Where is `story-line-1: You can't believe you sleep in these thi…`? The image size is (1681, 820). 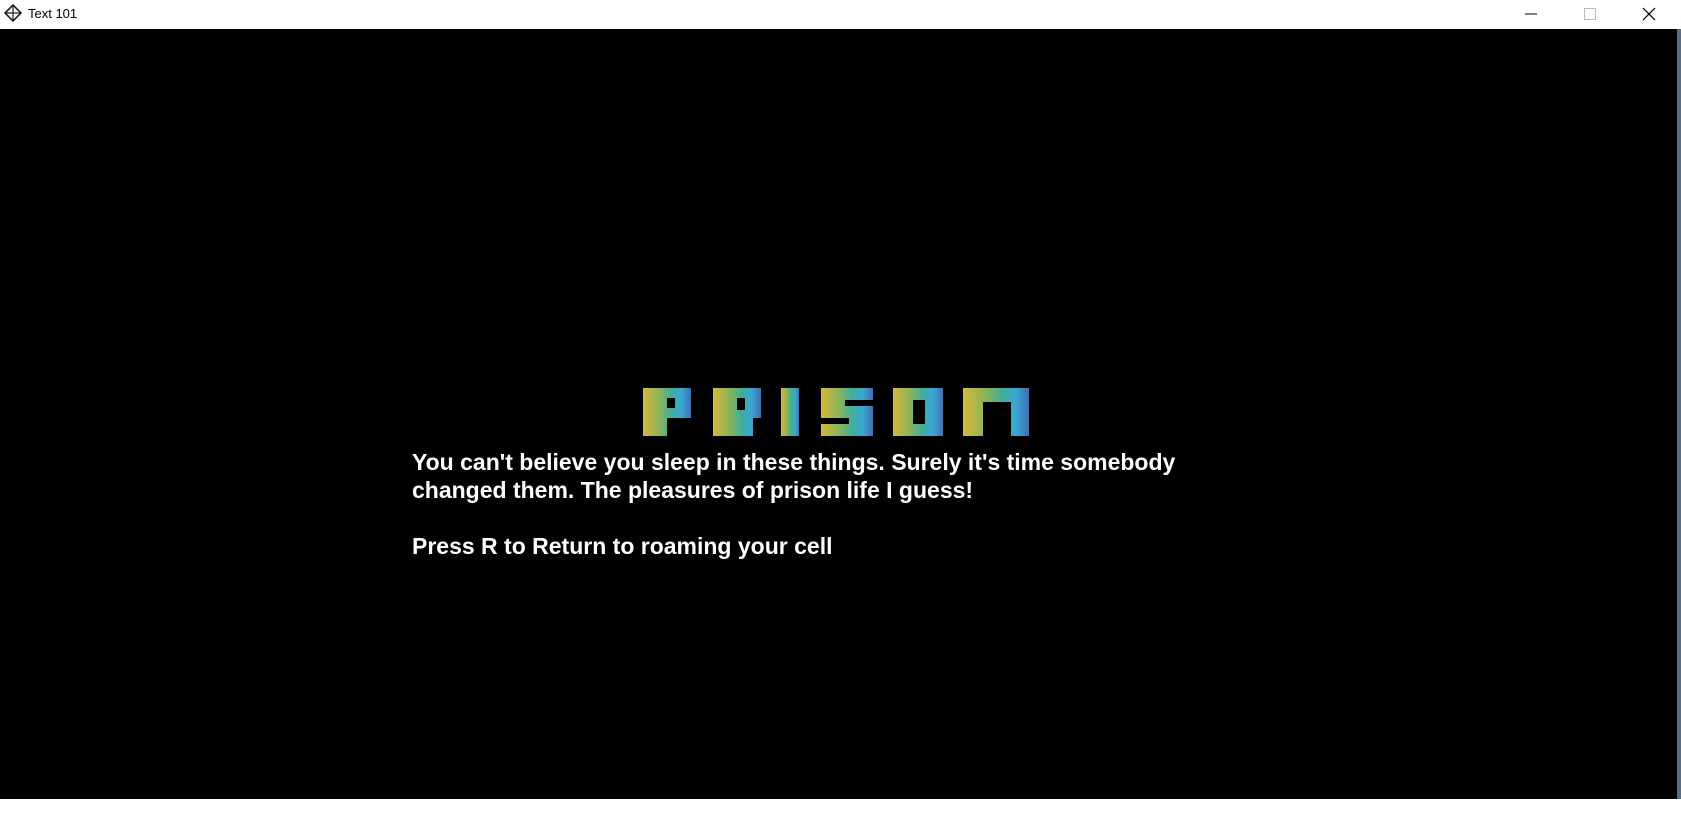
story-line-1: You can't believe you sleep in these thi… is located at coordinates (794, 462).